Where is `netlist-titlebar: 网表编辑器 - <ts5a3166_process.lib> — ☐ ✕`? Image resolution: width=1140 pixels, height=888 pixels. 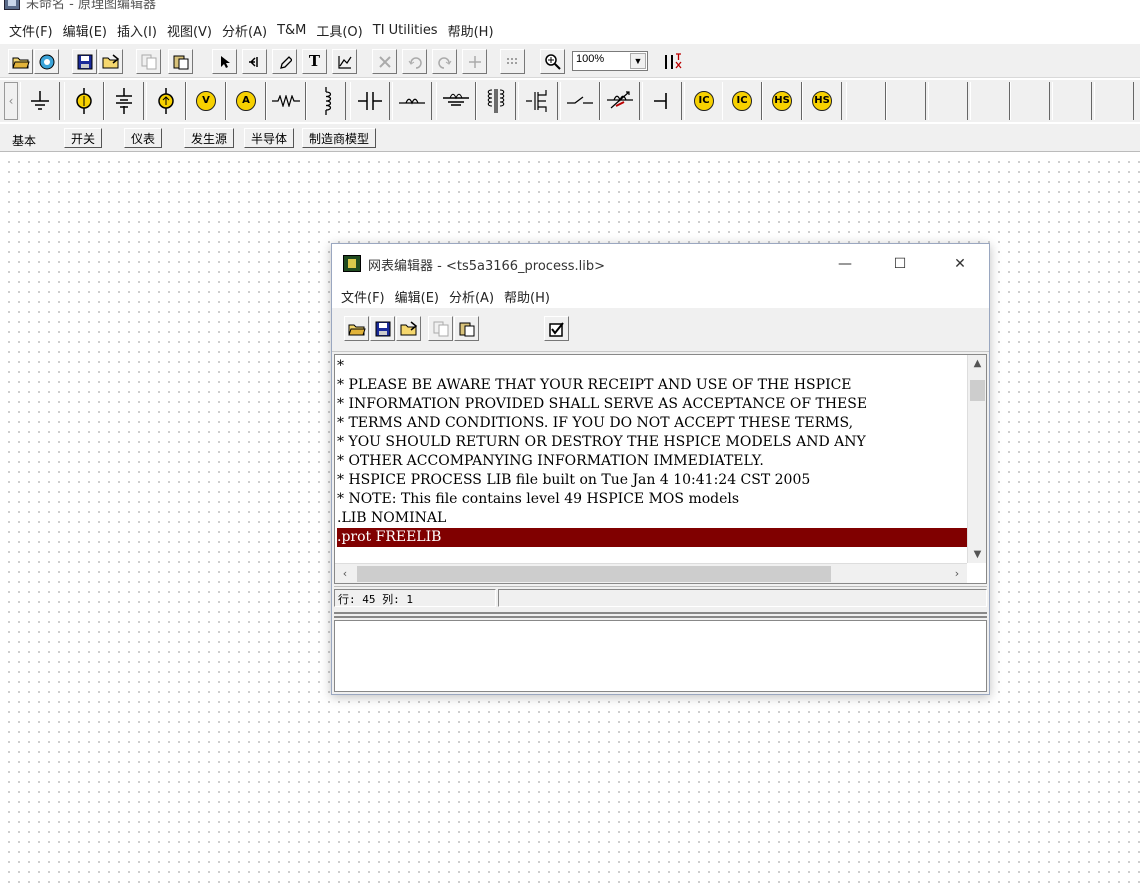
netlist-titlebar: 网表编辑器 - <ts5a3166_process.lib> — ☐ ✕ is located at coordinates (660, 264).